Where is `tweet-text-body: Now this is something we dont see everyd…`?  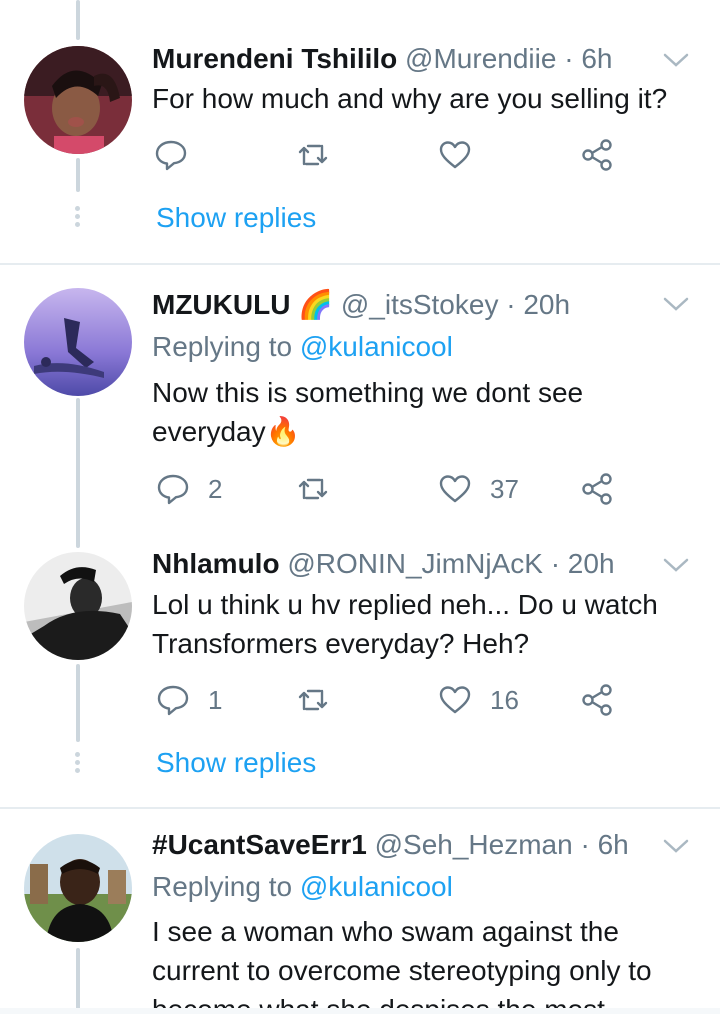 tweet-text-body: Now this is something we dont see everyd… is located at coordinates (368, 412).